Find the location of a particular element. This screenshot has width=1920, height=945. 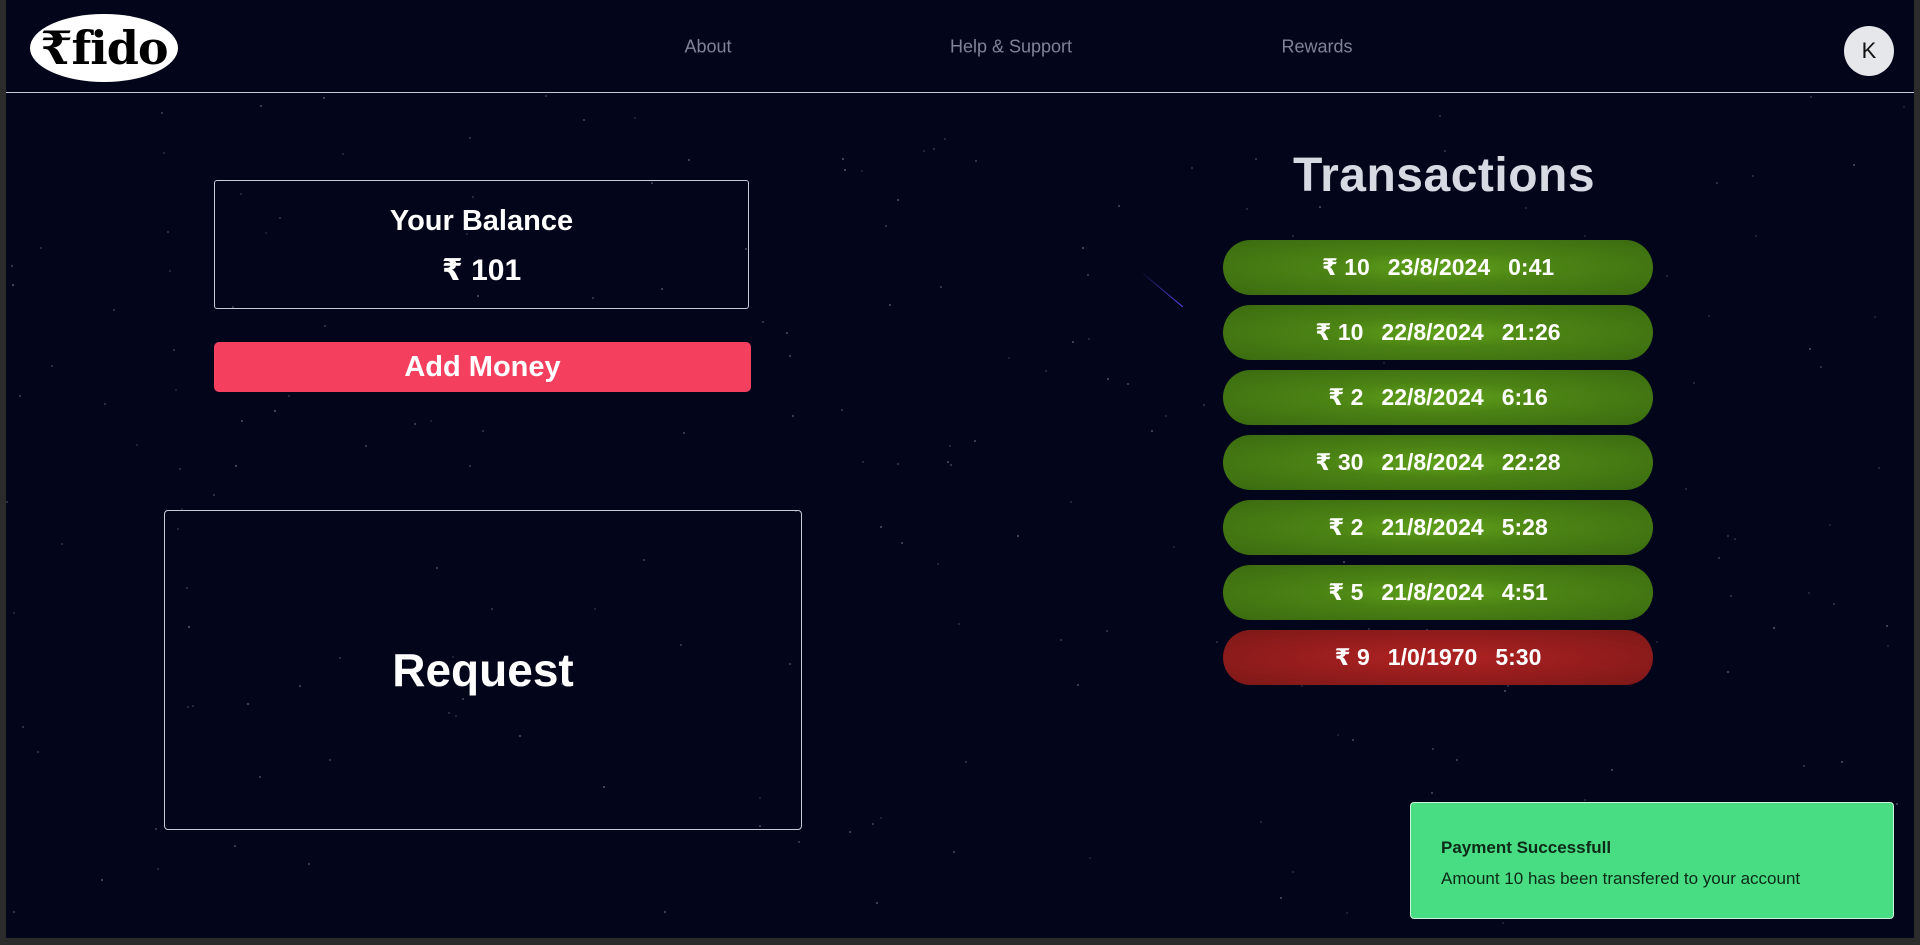

transaction-time: 4:51 is located at coordinates (1524, 592).